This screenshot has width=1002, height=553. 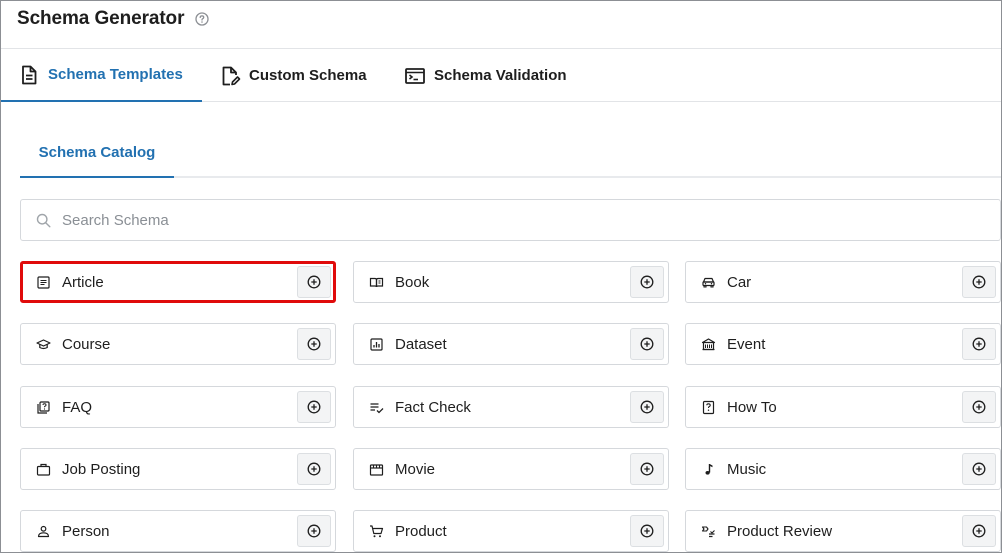 I want to click on add-music-button, so click(x=979, y=469).